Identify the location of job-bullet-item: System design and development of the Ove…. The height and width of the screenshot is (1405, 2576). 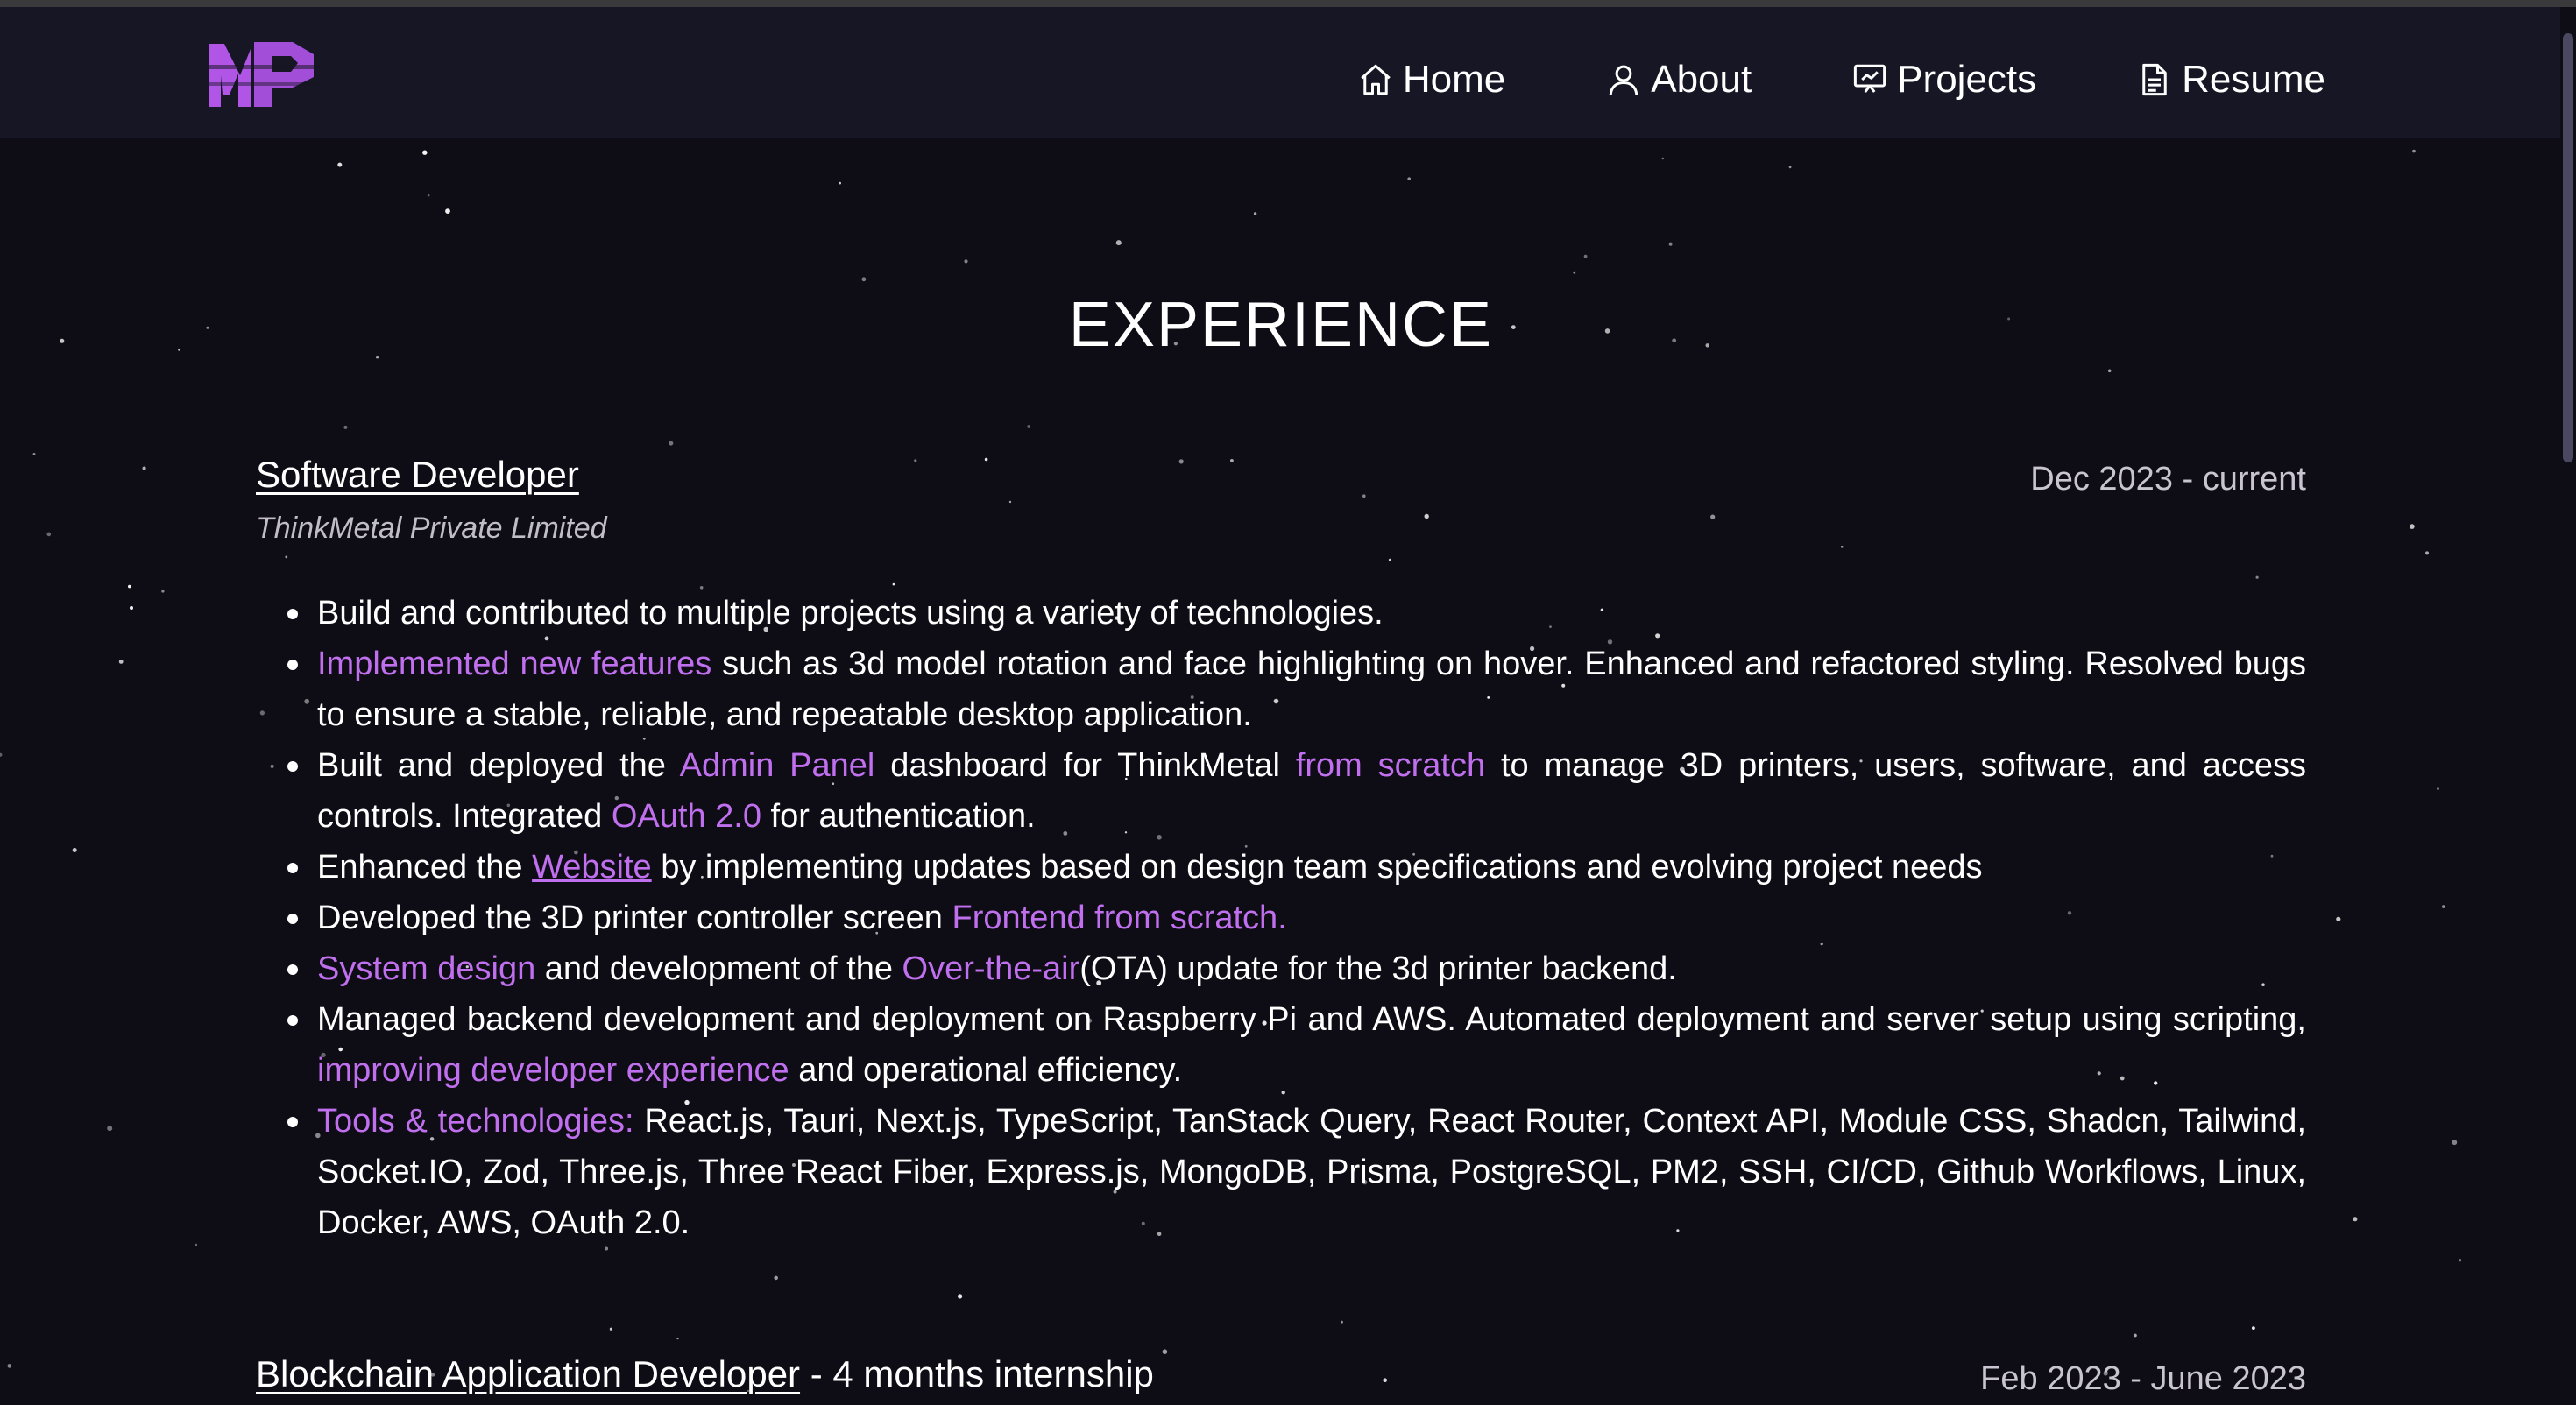
(1296, 968).